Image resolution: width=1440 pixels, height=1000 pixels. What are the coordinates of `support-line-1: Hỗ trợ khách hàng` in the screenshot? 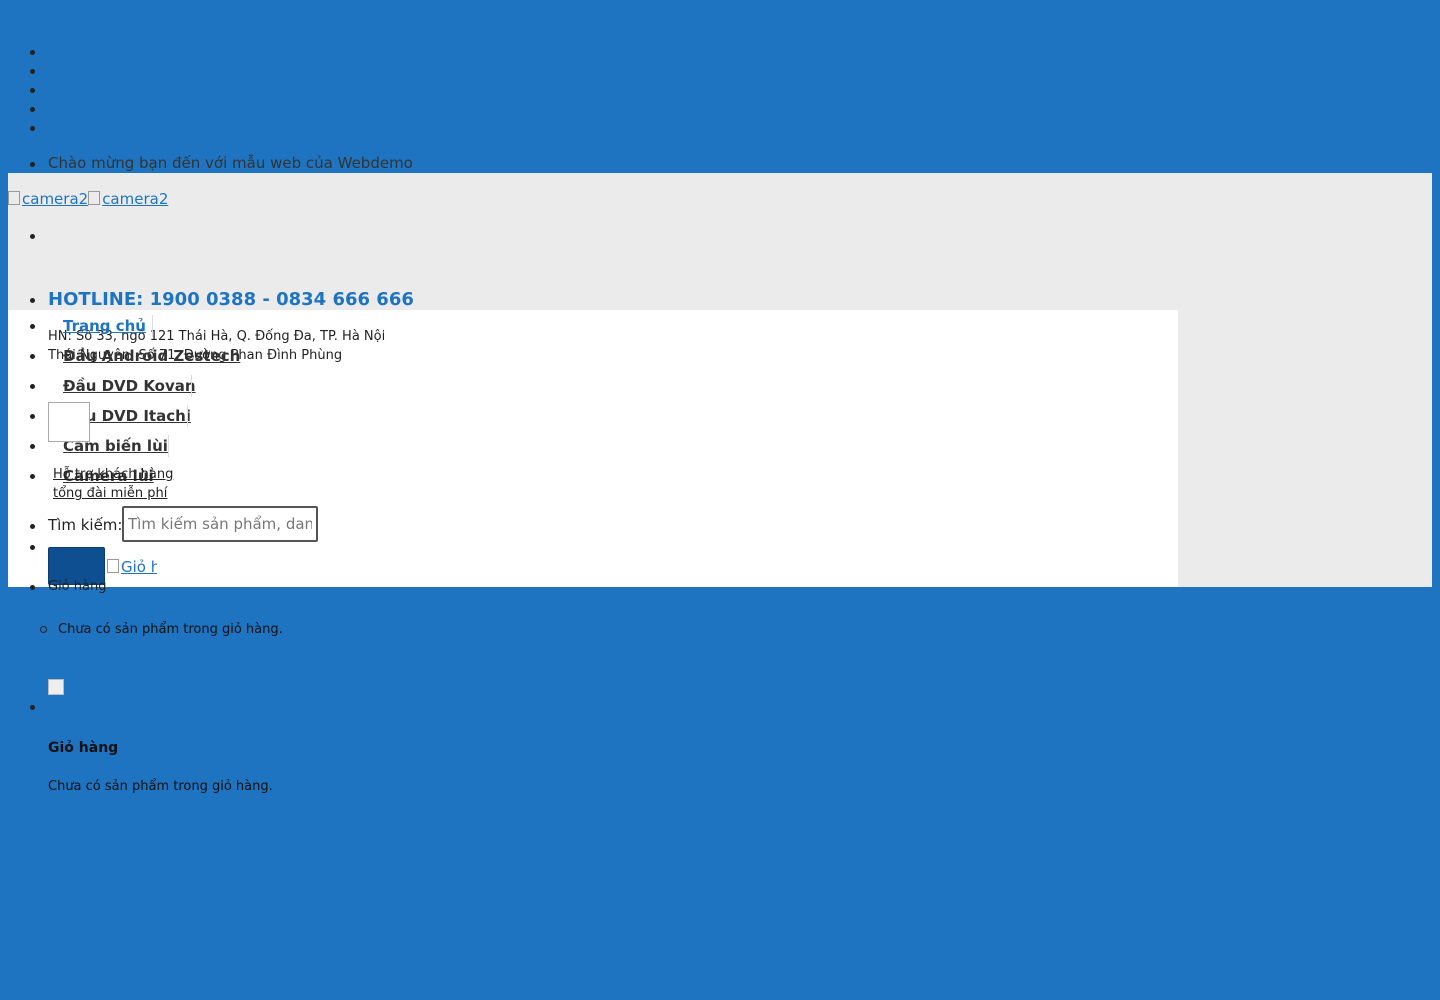 It's located at (113, 474).